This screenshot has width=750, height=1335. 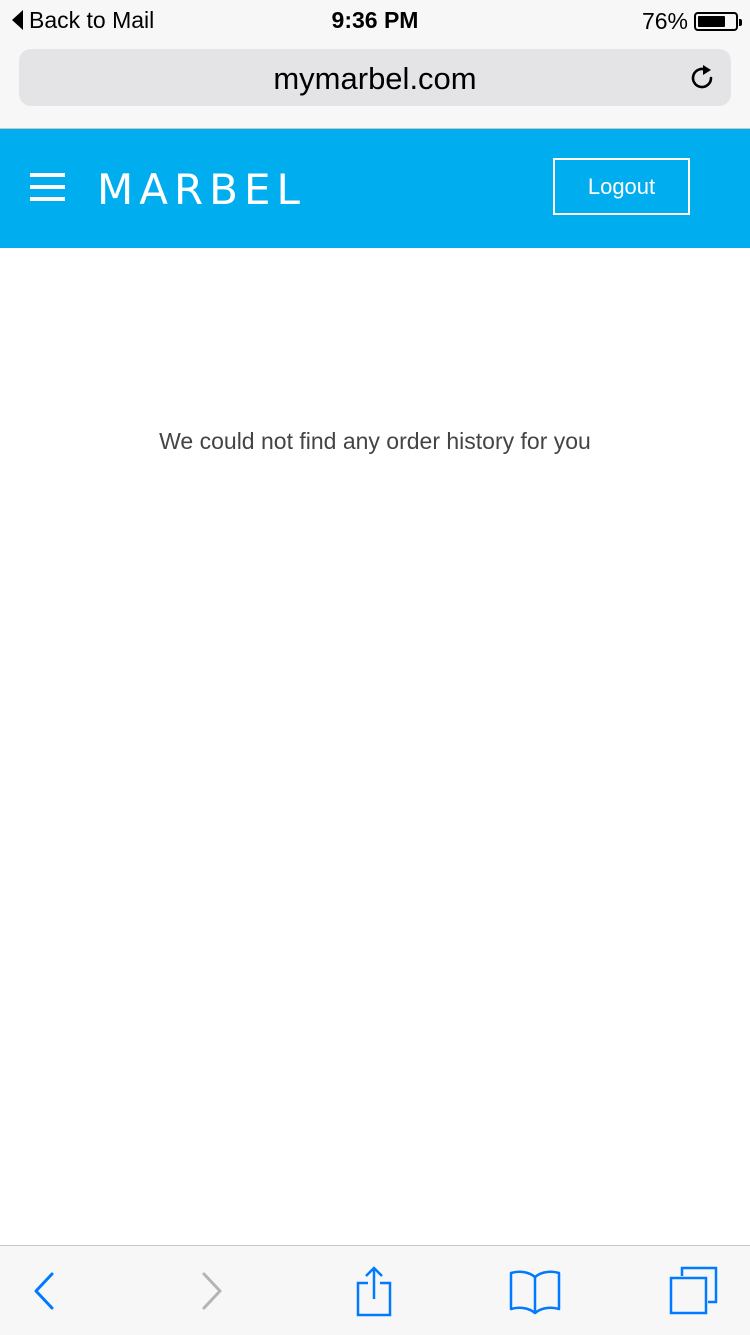 I want to click on reload-icon, so click(x=702, y=78).